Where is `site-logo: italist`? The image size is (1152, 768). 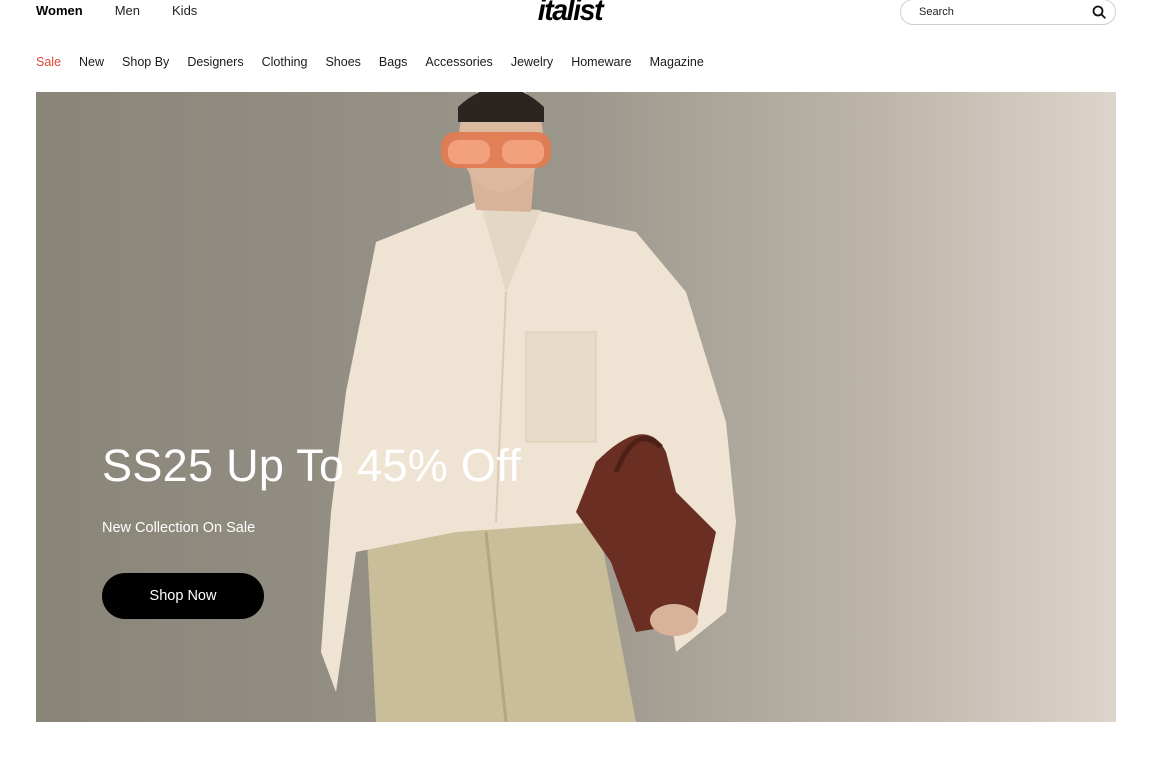
site-logo: italist is located at coordinates (571, 14).